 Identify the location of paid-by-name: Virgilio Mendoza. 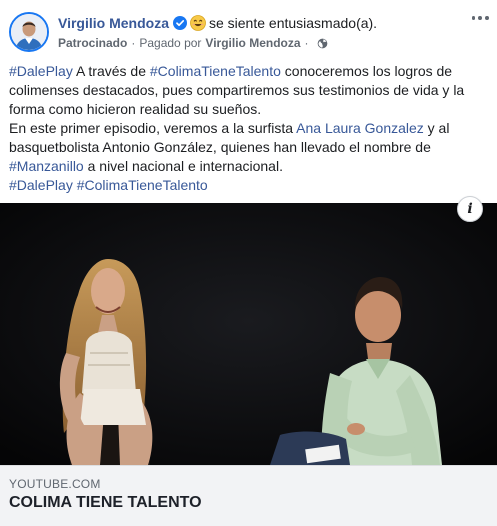
(252, 43).